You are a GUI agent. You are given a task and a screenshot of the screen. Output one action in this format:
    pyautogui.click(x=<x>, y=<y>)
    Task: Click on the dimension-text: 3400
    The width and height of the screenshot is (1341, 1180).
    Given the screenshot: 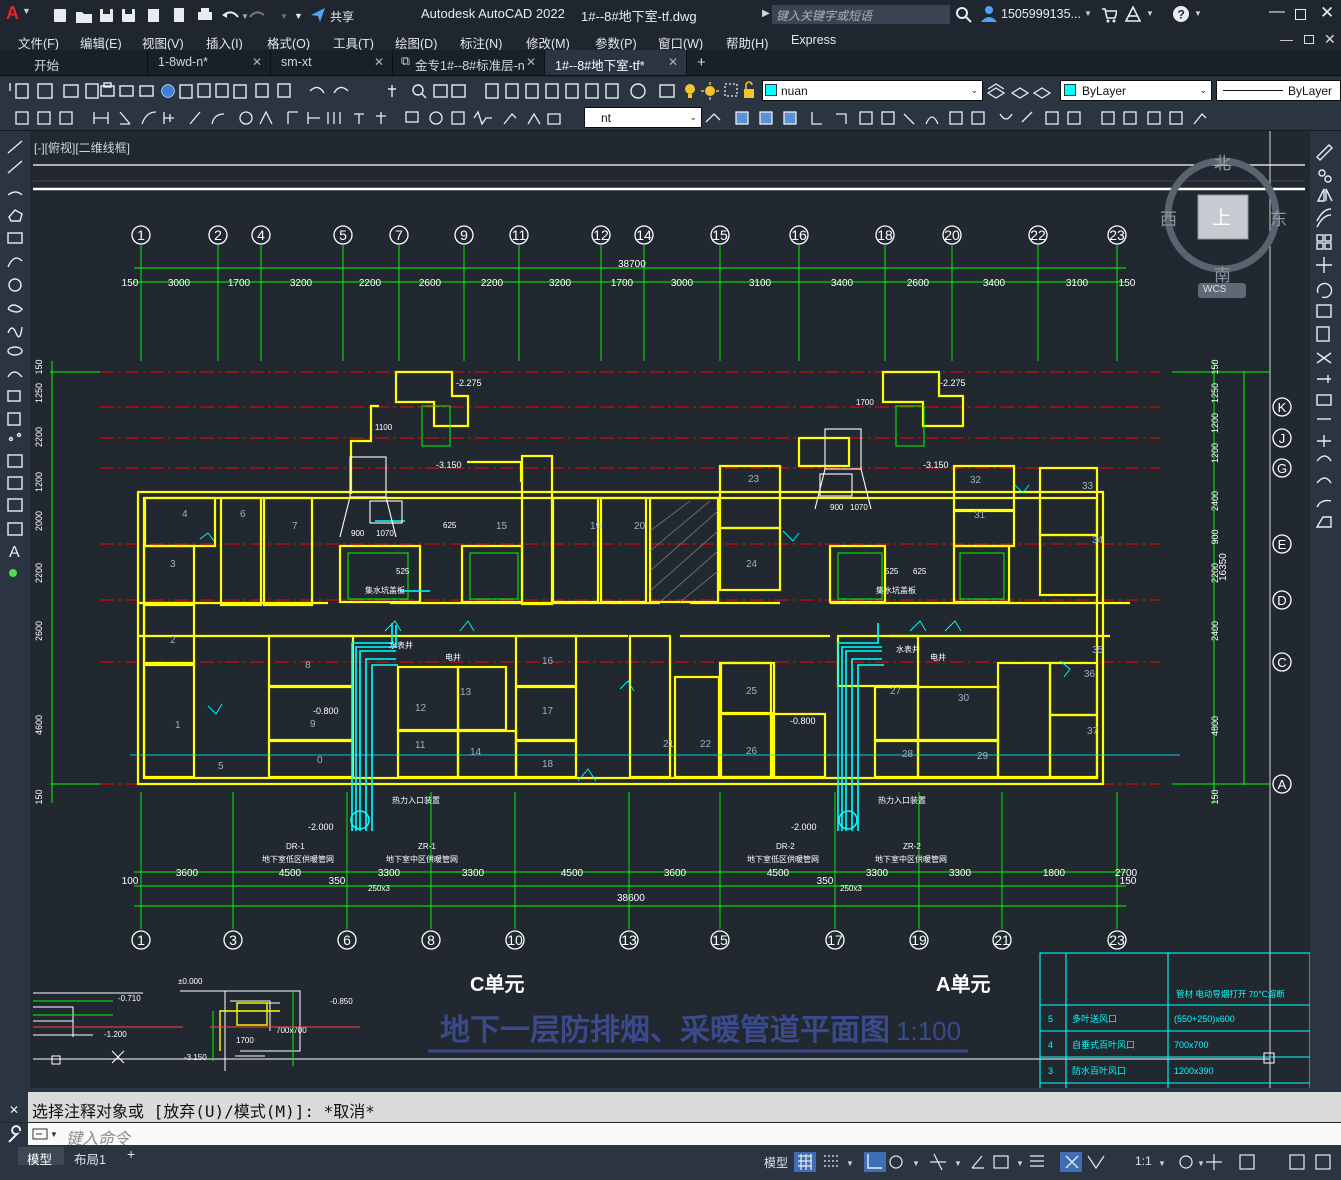 What is the action you would take?
    pyautogui.click(x=994, y=283)
    